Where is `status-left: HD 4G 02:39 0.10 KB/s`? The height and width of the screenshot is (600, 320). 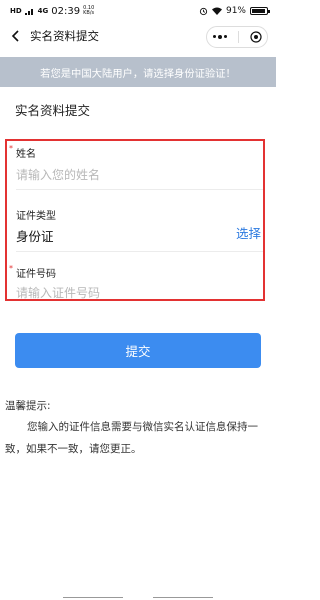 status-left: HD 4G 02:39 0.10 KB/s is located at coordinates (53, 11).